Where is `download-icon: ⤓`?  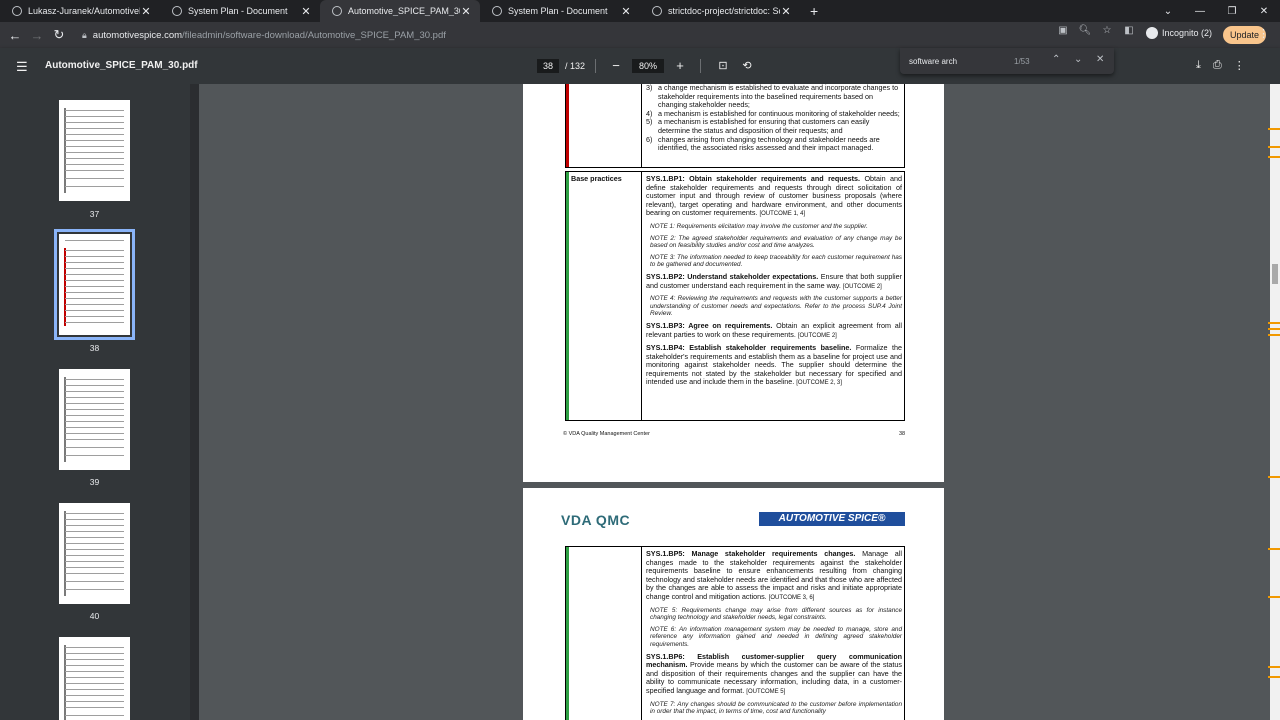
download-icon: ⤓ is located at coordinates (1198, 65).